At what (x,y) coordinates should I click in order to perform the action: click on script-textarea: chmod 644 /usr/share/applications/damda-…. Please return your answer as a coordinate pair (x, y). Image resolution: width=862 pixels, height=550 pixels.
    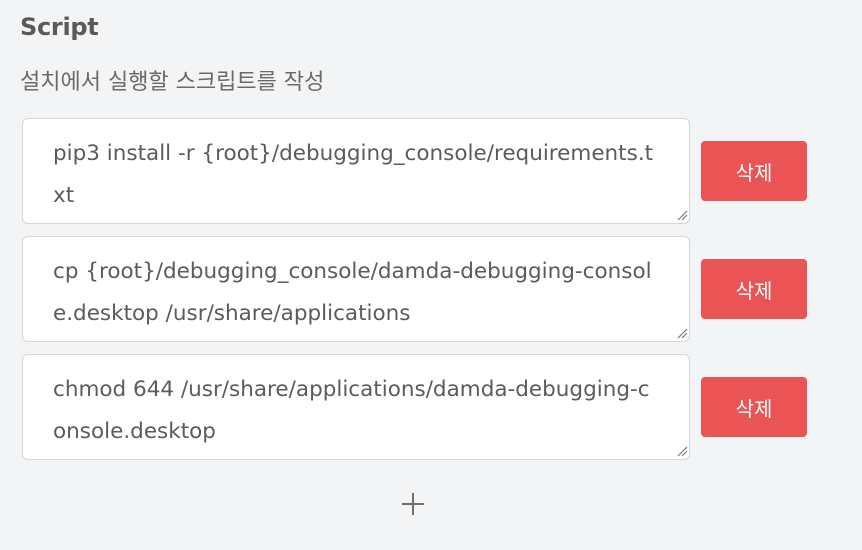
    Looking at the image, I should click on (356, 407).